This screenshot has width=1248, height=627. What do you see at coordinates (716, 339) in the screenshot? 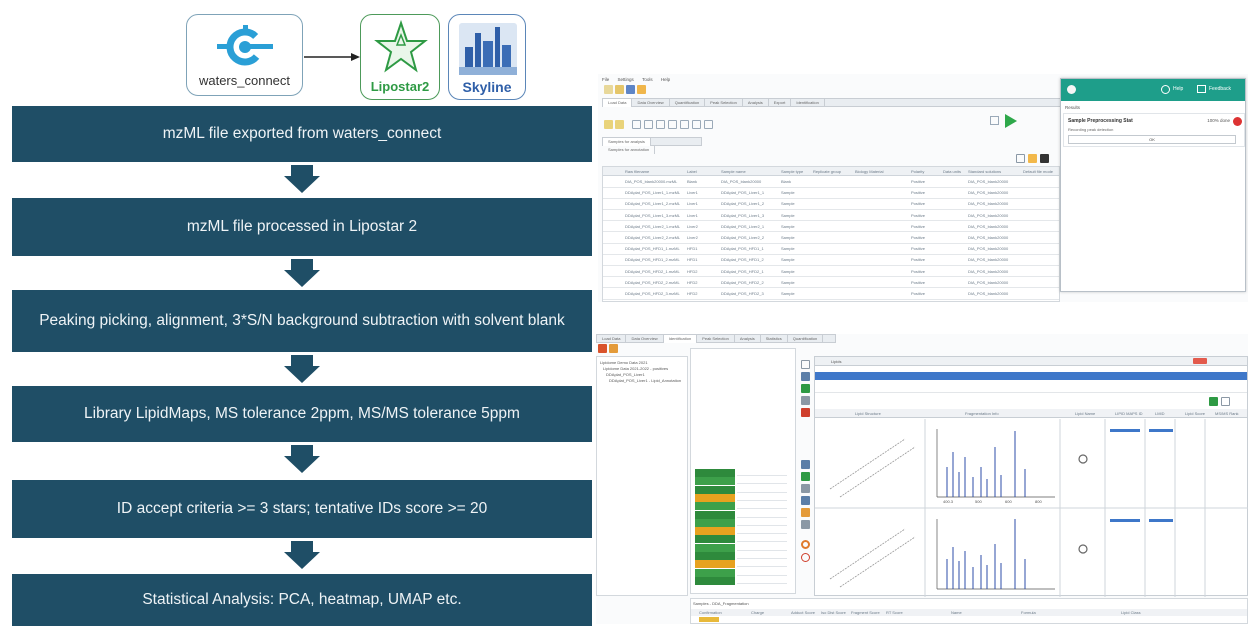
I see `btab-peak: Peak Selection` at bounding box center [716, 339].